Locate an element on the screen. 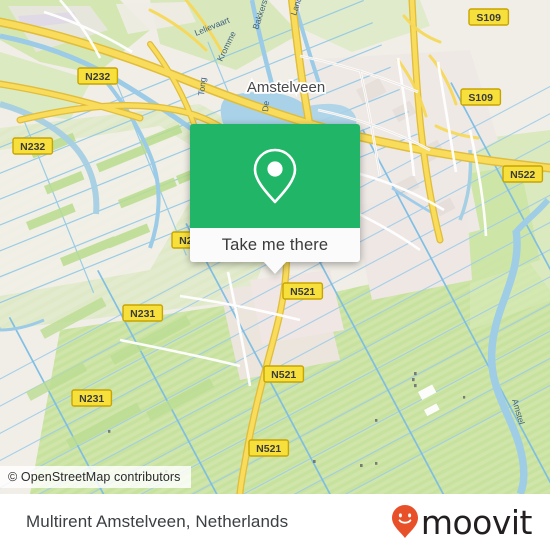 This screenshot has height=550, width=550. map-pin-icon is located at coordinates (275, 176).